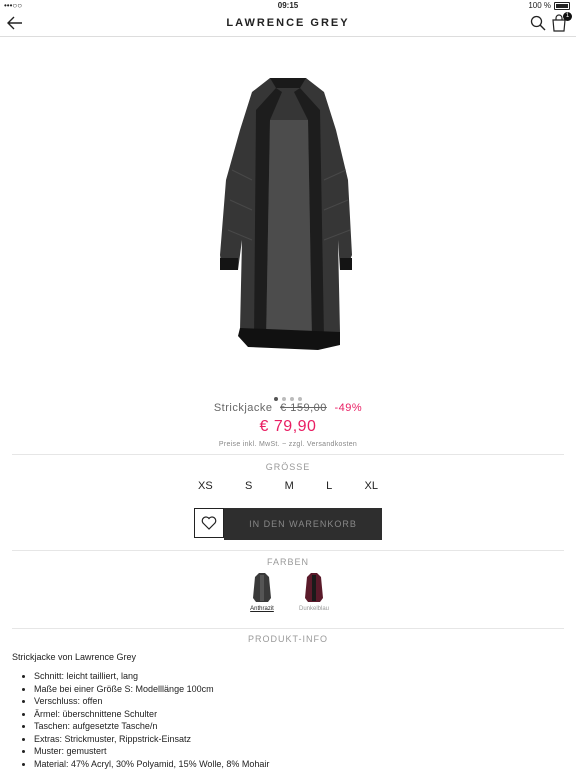 The height and width of the screenshot is (770, 576). What do you see at coordinates (559, 23) in the screenshot?
I see `cart-button: 1` at bounding box center [559, 23].